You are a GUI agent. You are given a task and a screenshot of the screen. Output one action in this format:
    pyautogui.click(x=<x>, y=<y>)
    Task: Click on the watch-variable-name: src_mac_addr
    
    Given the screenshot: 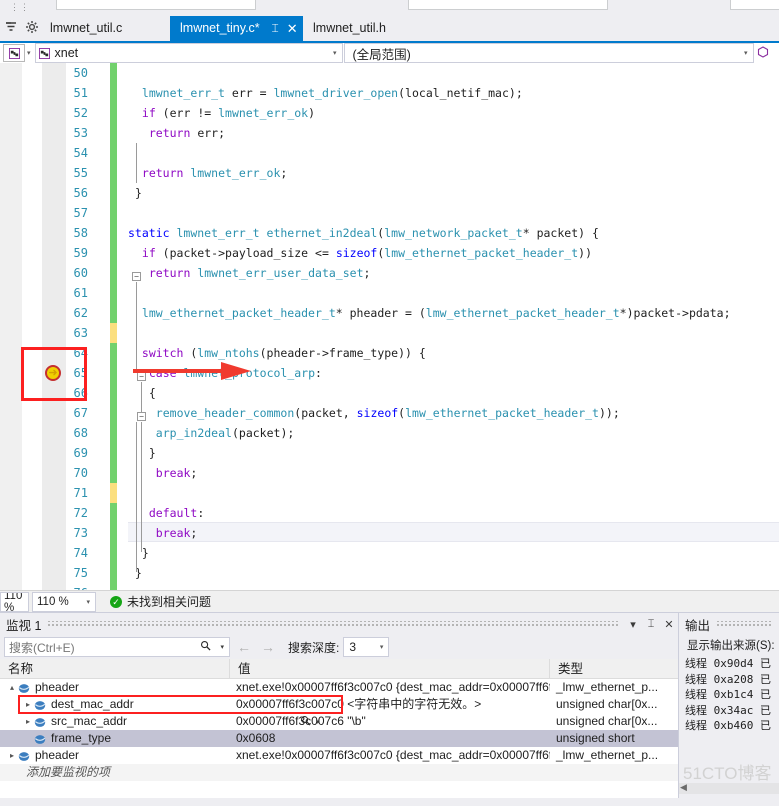 What is the action you would take?
    pyautogui.click(x=89, y=721)
    